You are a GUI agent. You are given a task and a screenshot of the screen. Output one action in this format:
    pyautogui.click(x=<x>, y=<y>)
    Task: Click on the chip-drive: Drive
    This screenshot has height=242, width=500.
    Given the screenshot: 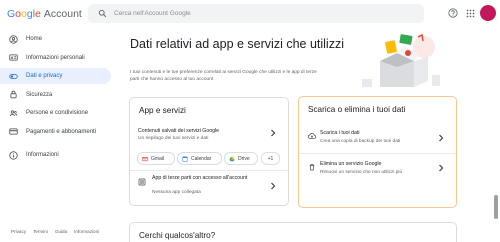 What is the action you would take?
    pyautogui.click(x=241, y=158)
    